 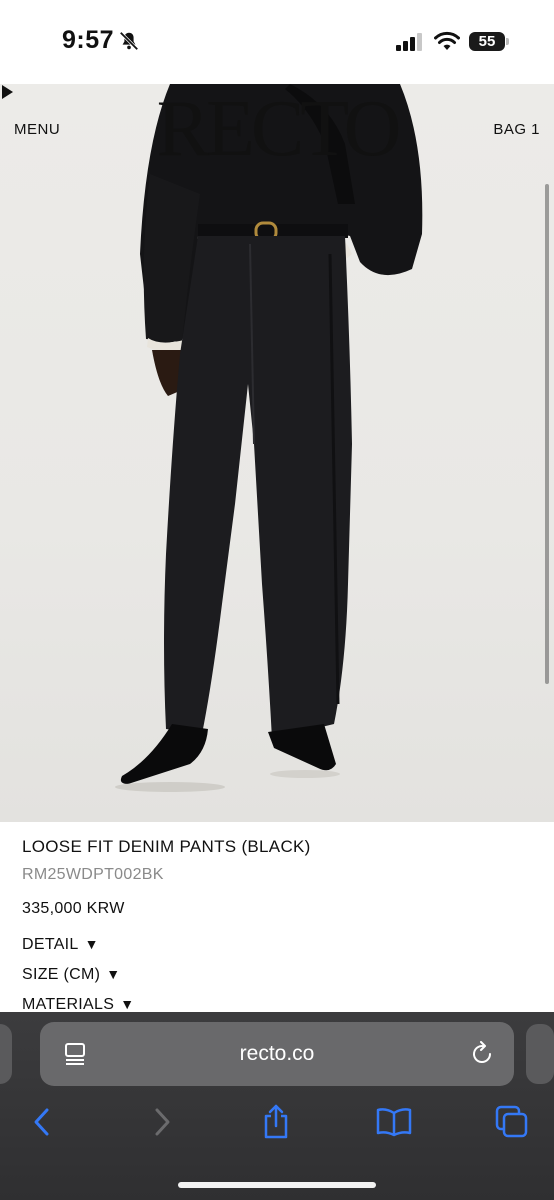 I want to click on size-label: SIZE (CM), so click(x=61, y=974).